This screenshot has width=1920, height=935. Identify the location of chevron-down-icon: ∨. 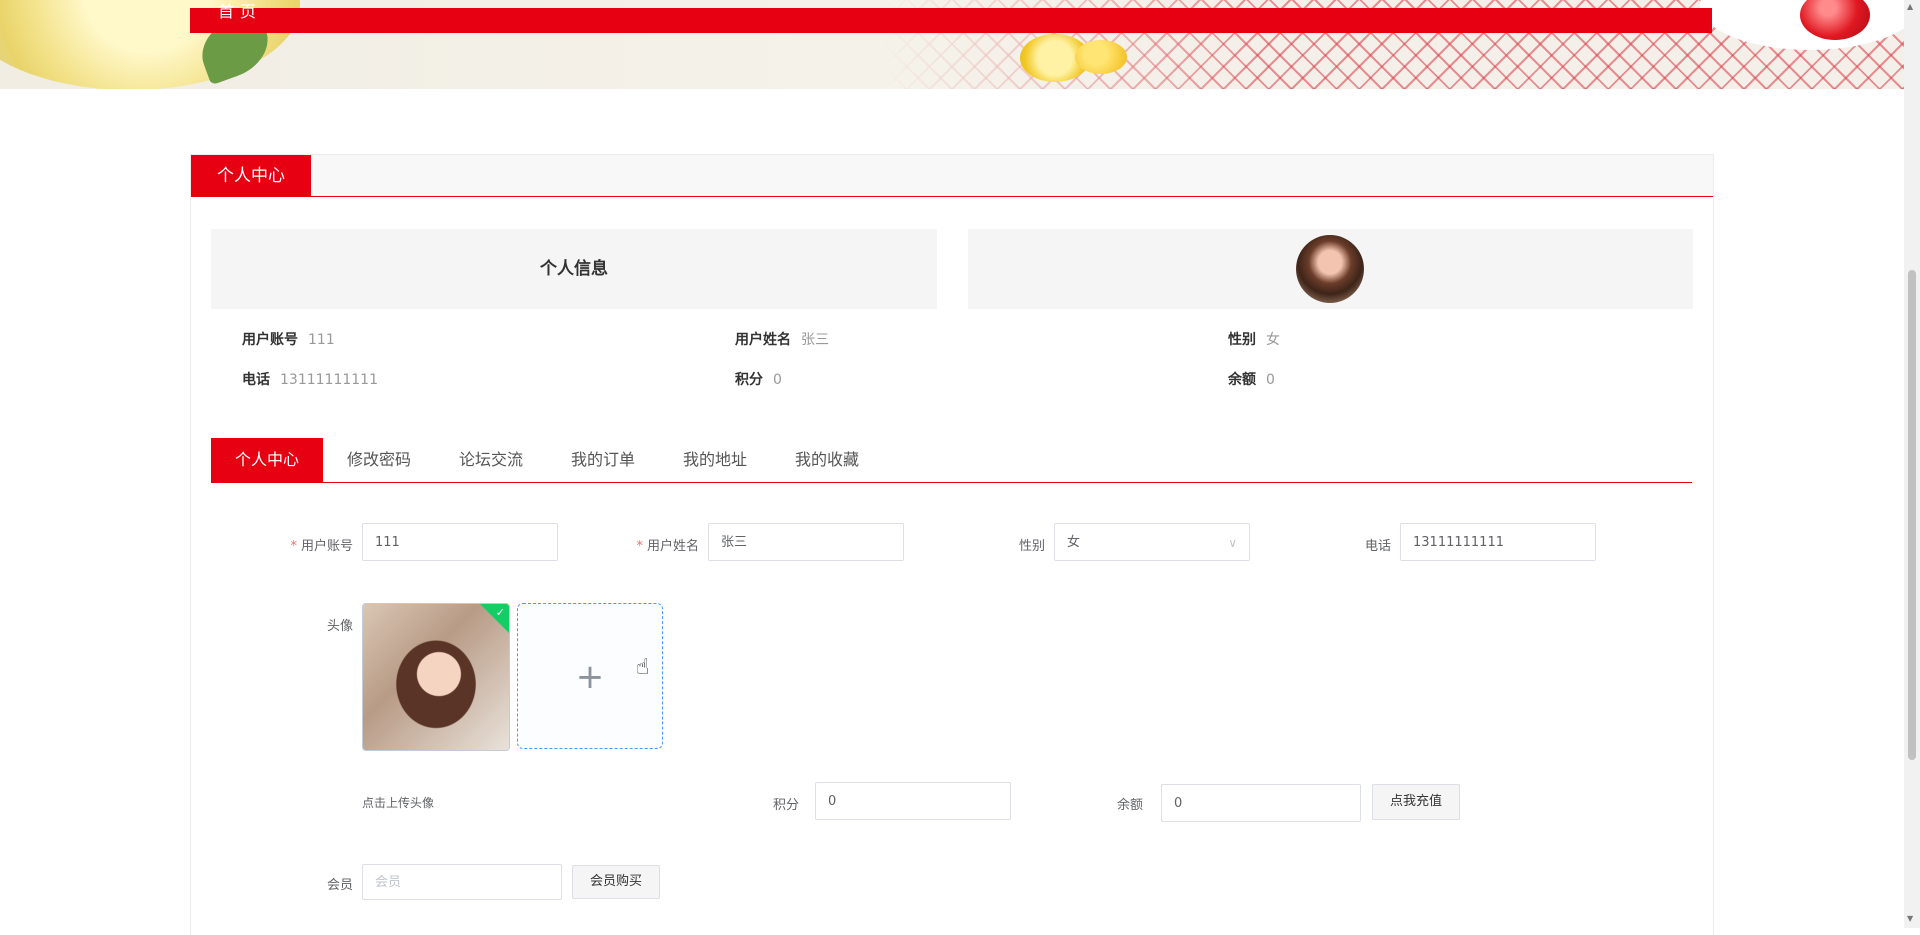
(1232, 543).